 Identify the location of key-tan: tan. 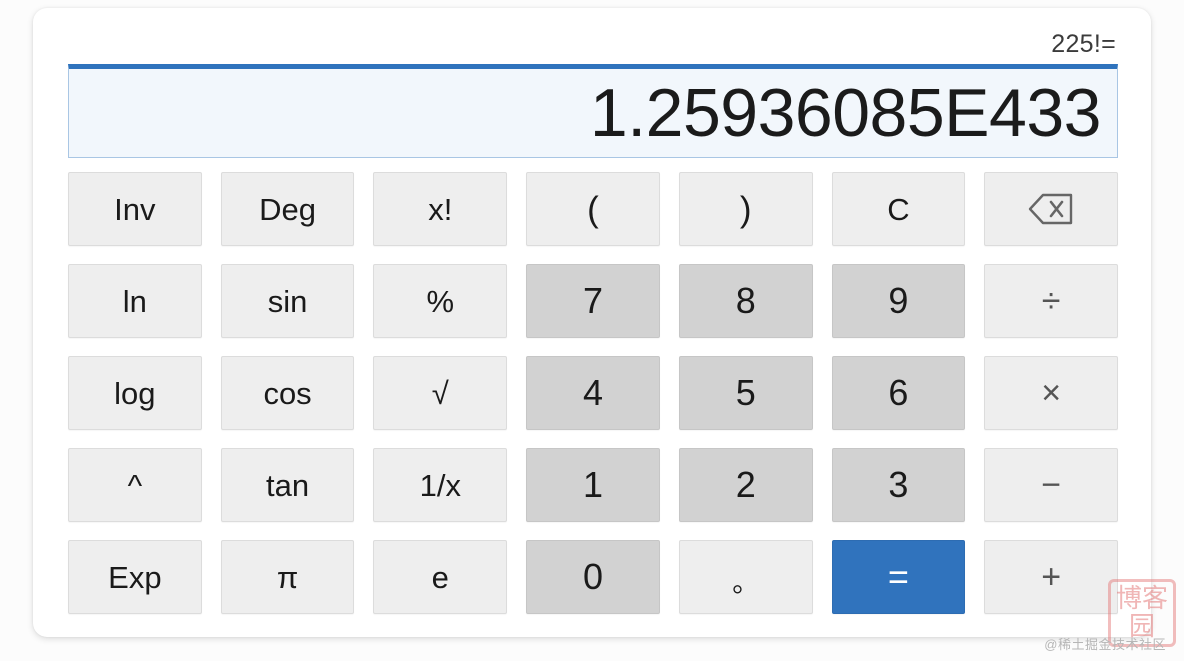
(287, 485).